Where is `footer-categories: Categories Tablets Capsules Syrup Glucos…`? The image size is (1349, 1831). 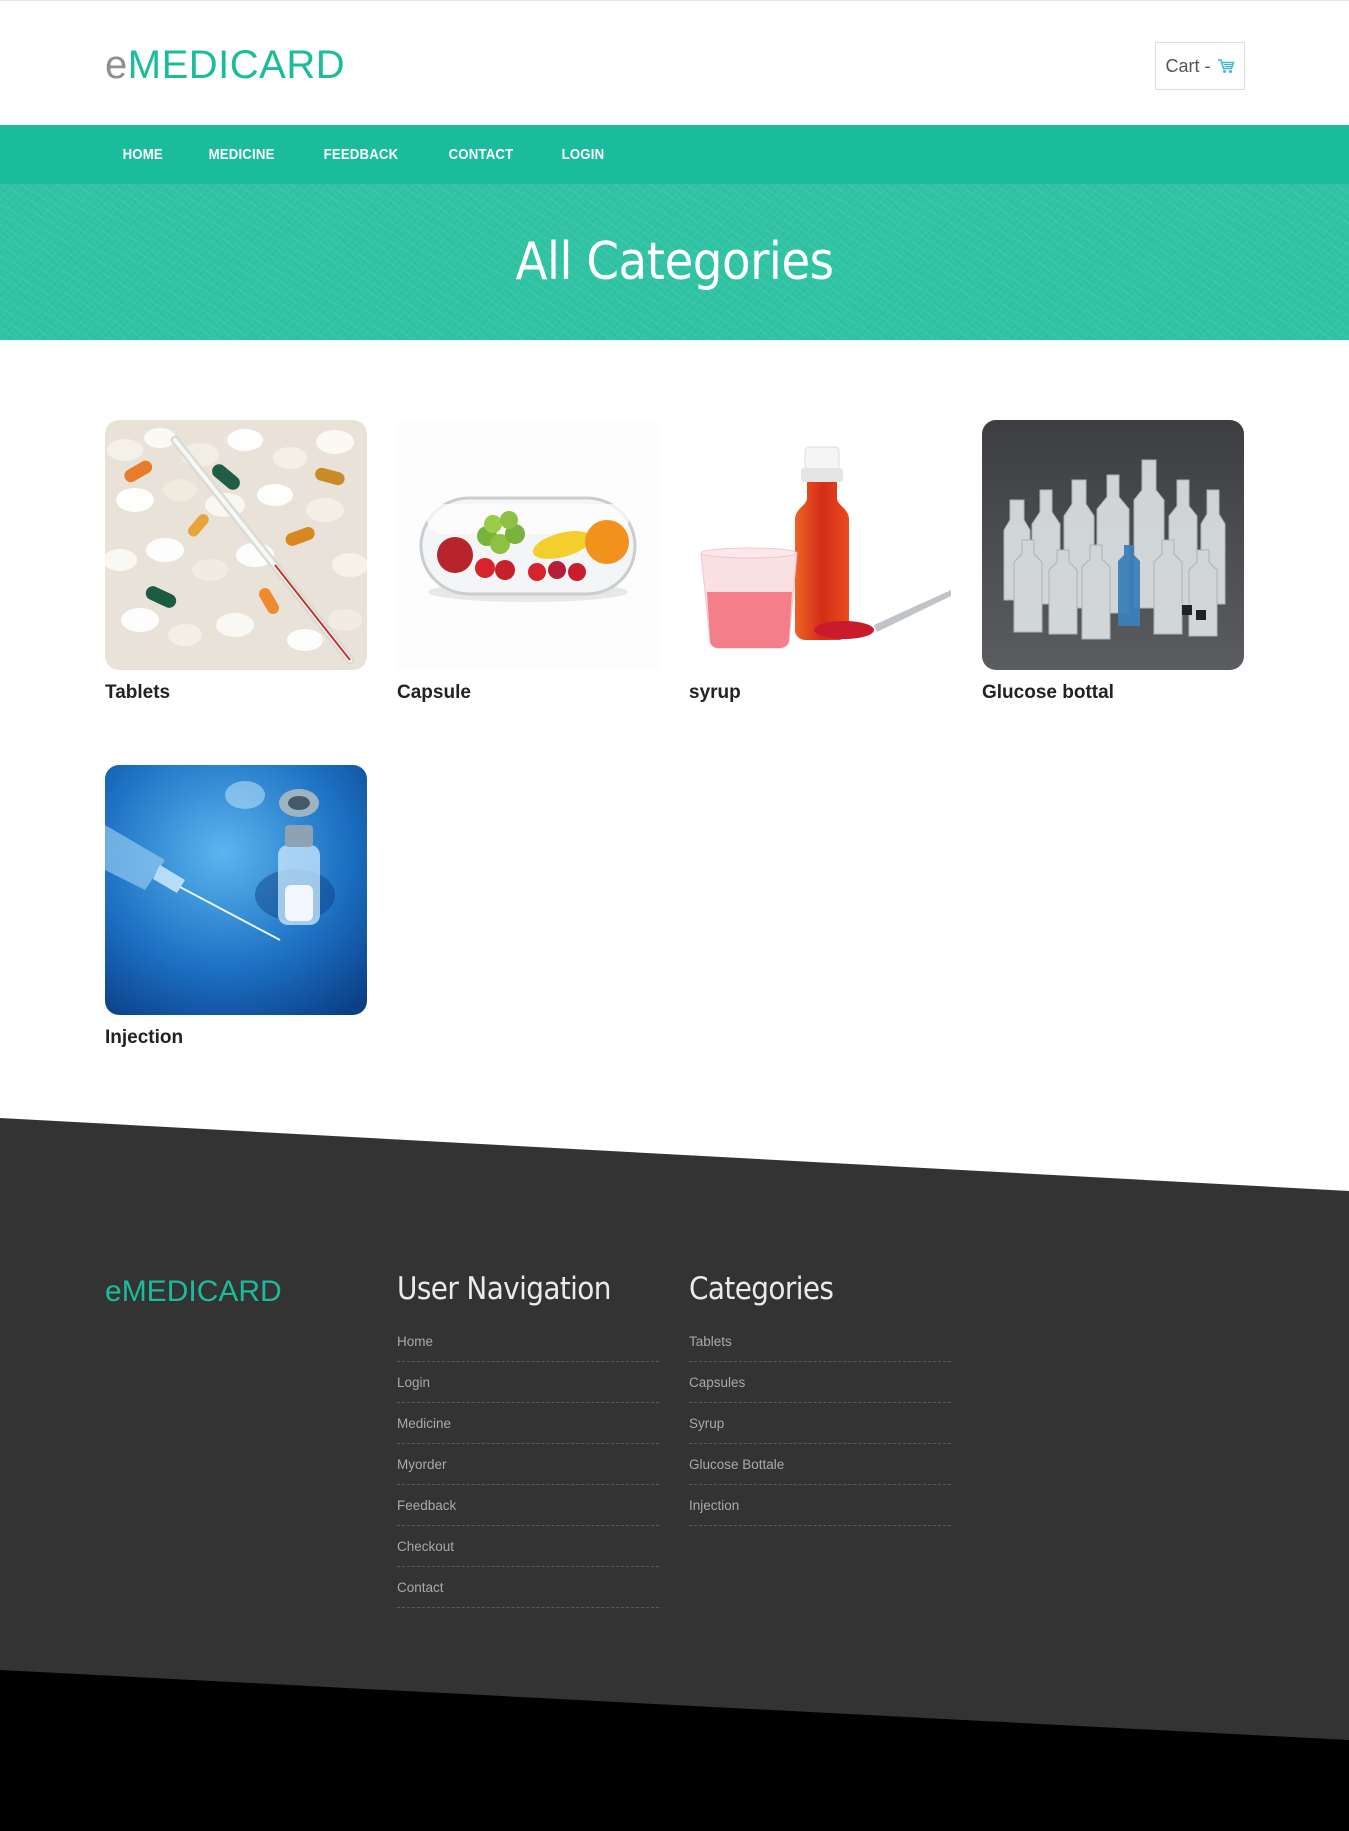
footer-categories: Categories Tablets Capsules Syrup Glucos… is located at coordinates (820, 1398).